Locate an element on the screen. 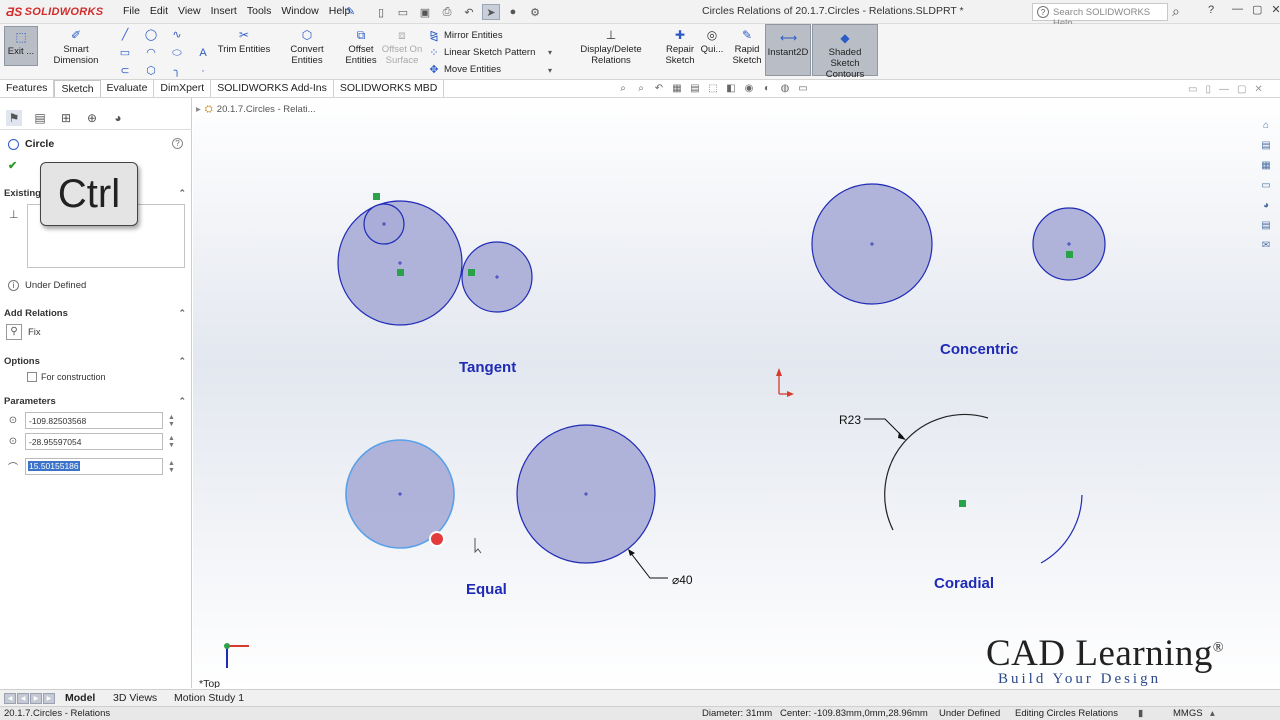  help-search-input: ? Search SOLIDWORKS Help is located at coordinates (1100, 16).